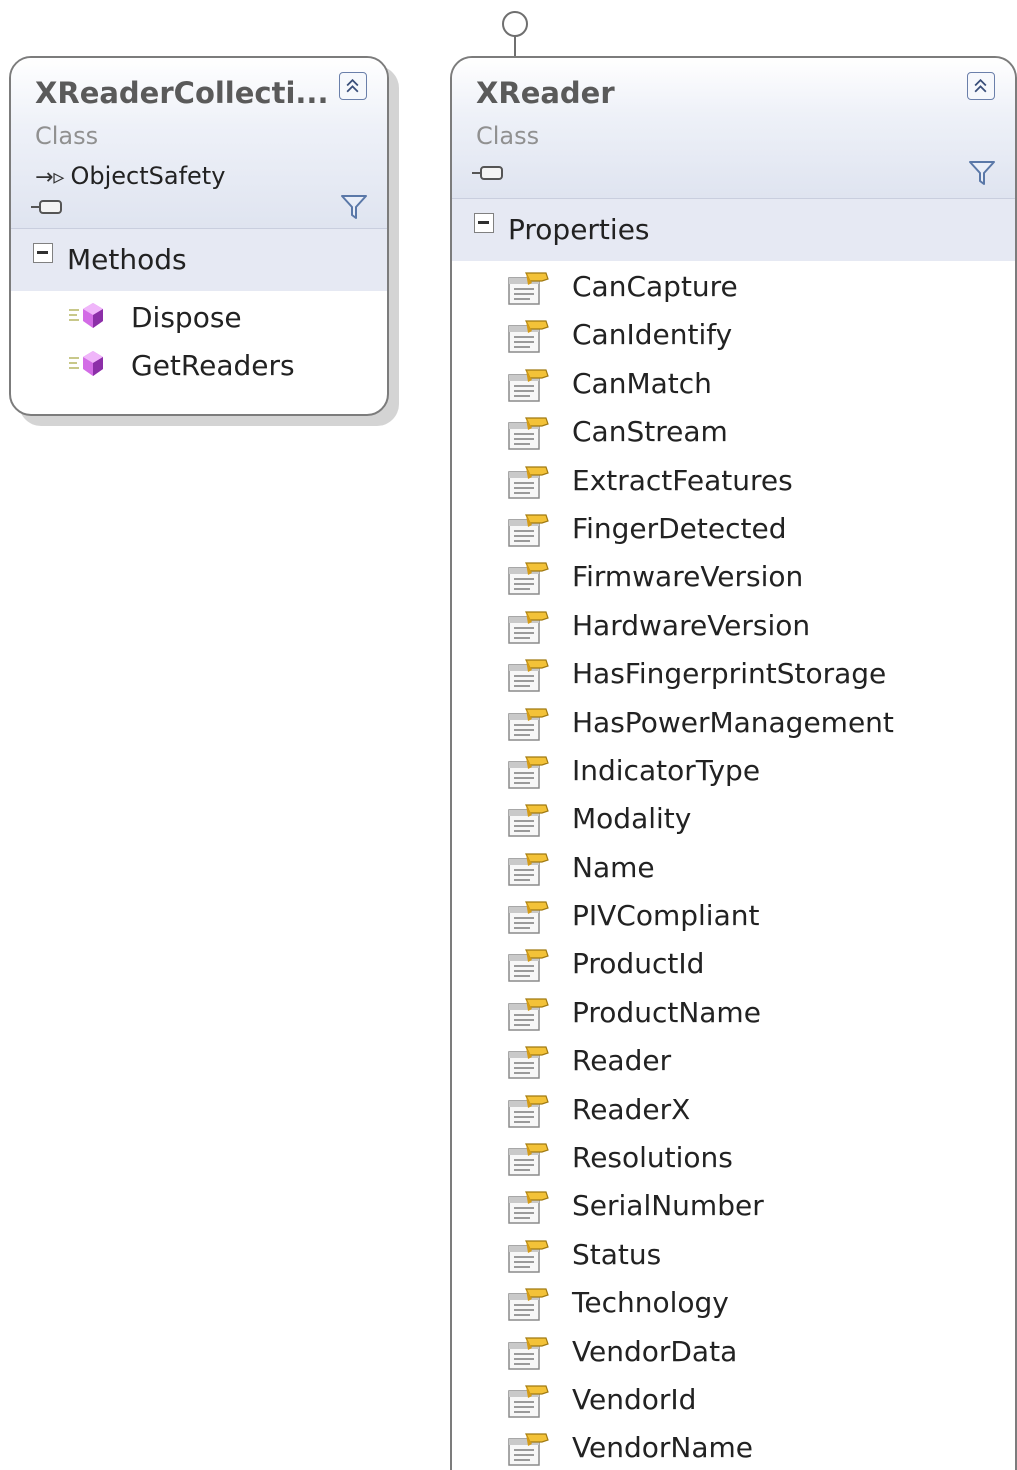 This screenshot has height=1470, width=1017. Describe the element at coordinates (186, 317) in the screenshot. I see `member-label: Dispose` at that location.